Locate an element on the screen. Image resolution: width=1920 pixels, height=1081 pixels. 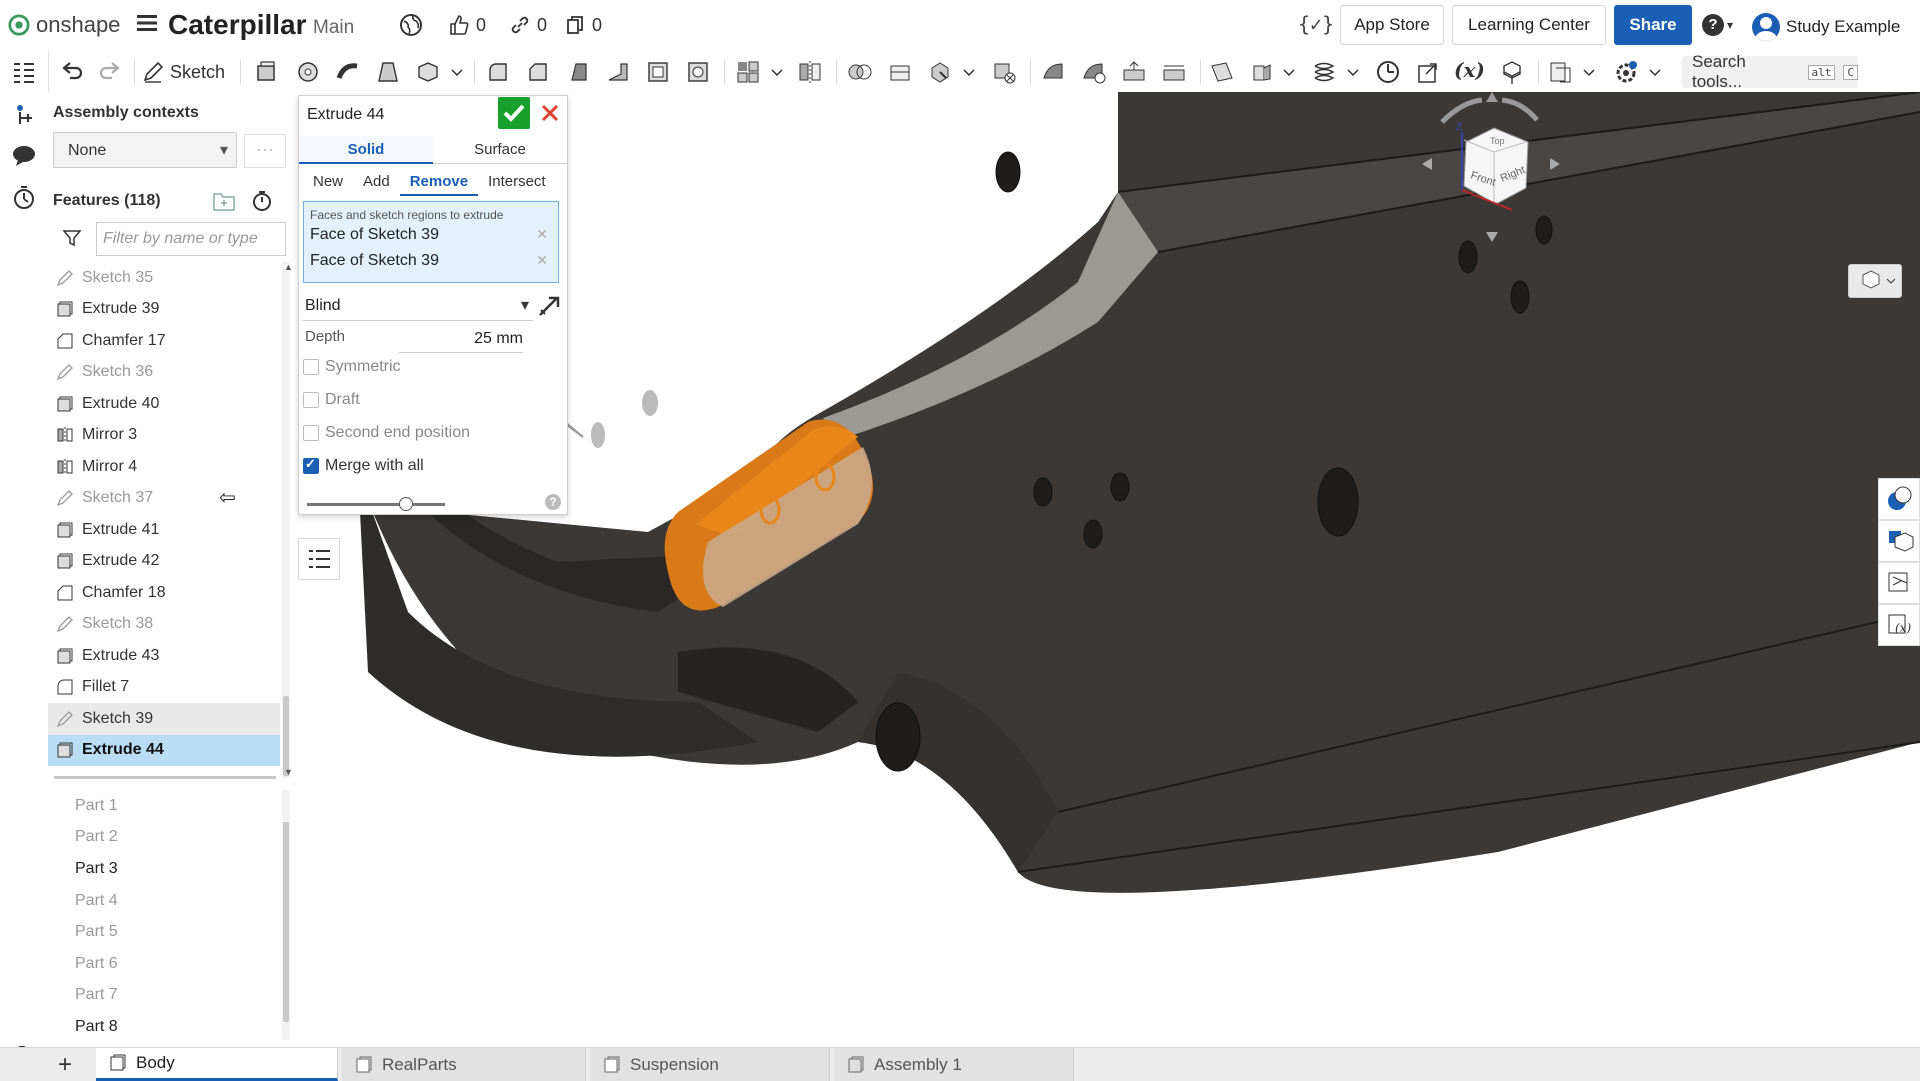
appearance-panel-button is located at coordinates (1899, 499).